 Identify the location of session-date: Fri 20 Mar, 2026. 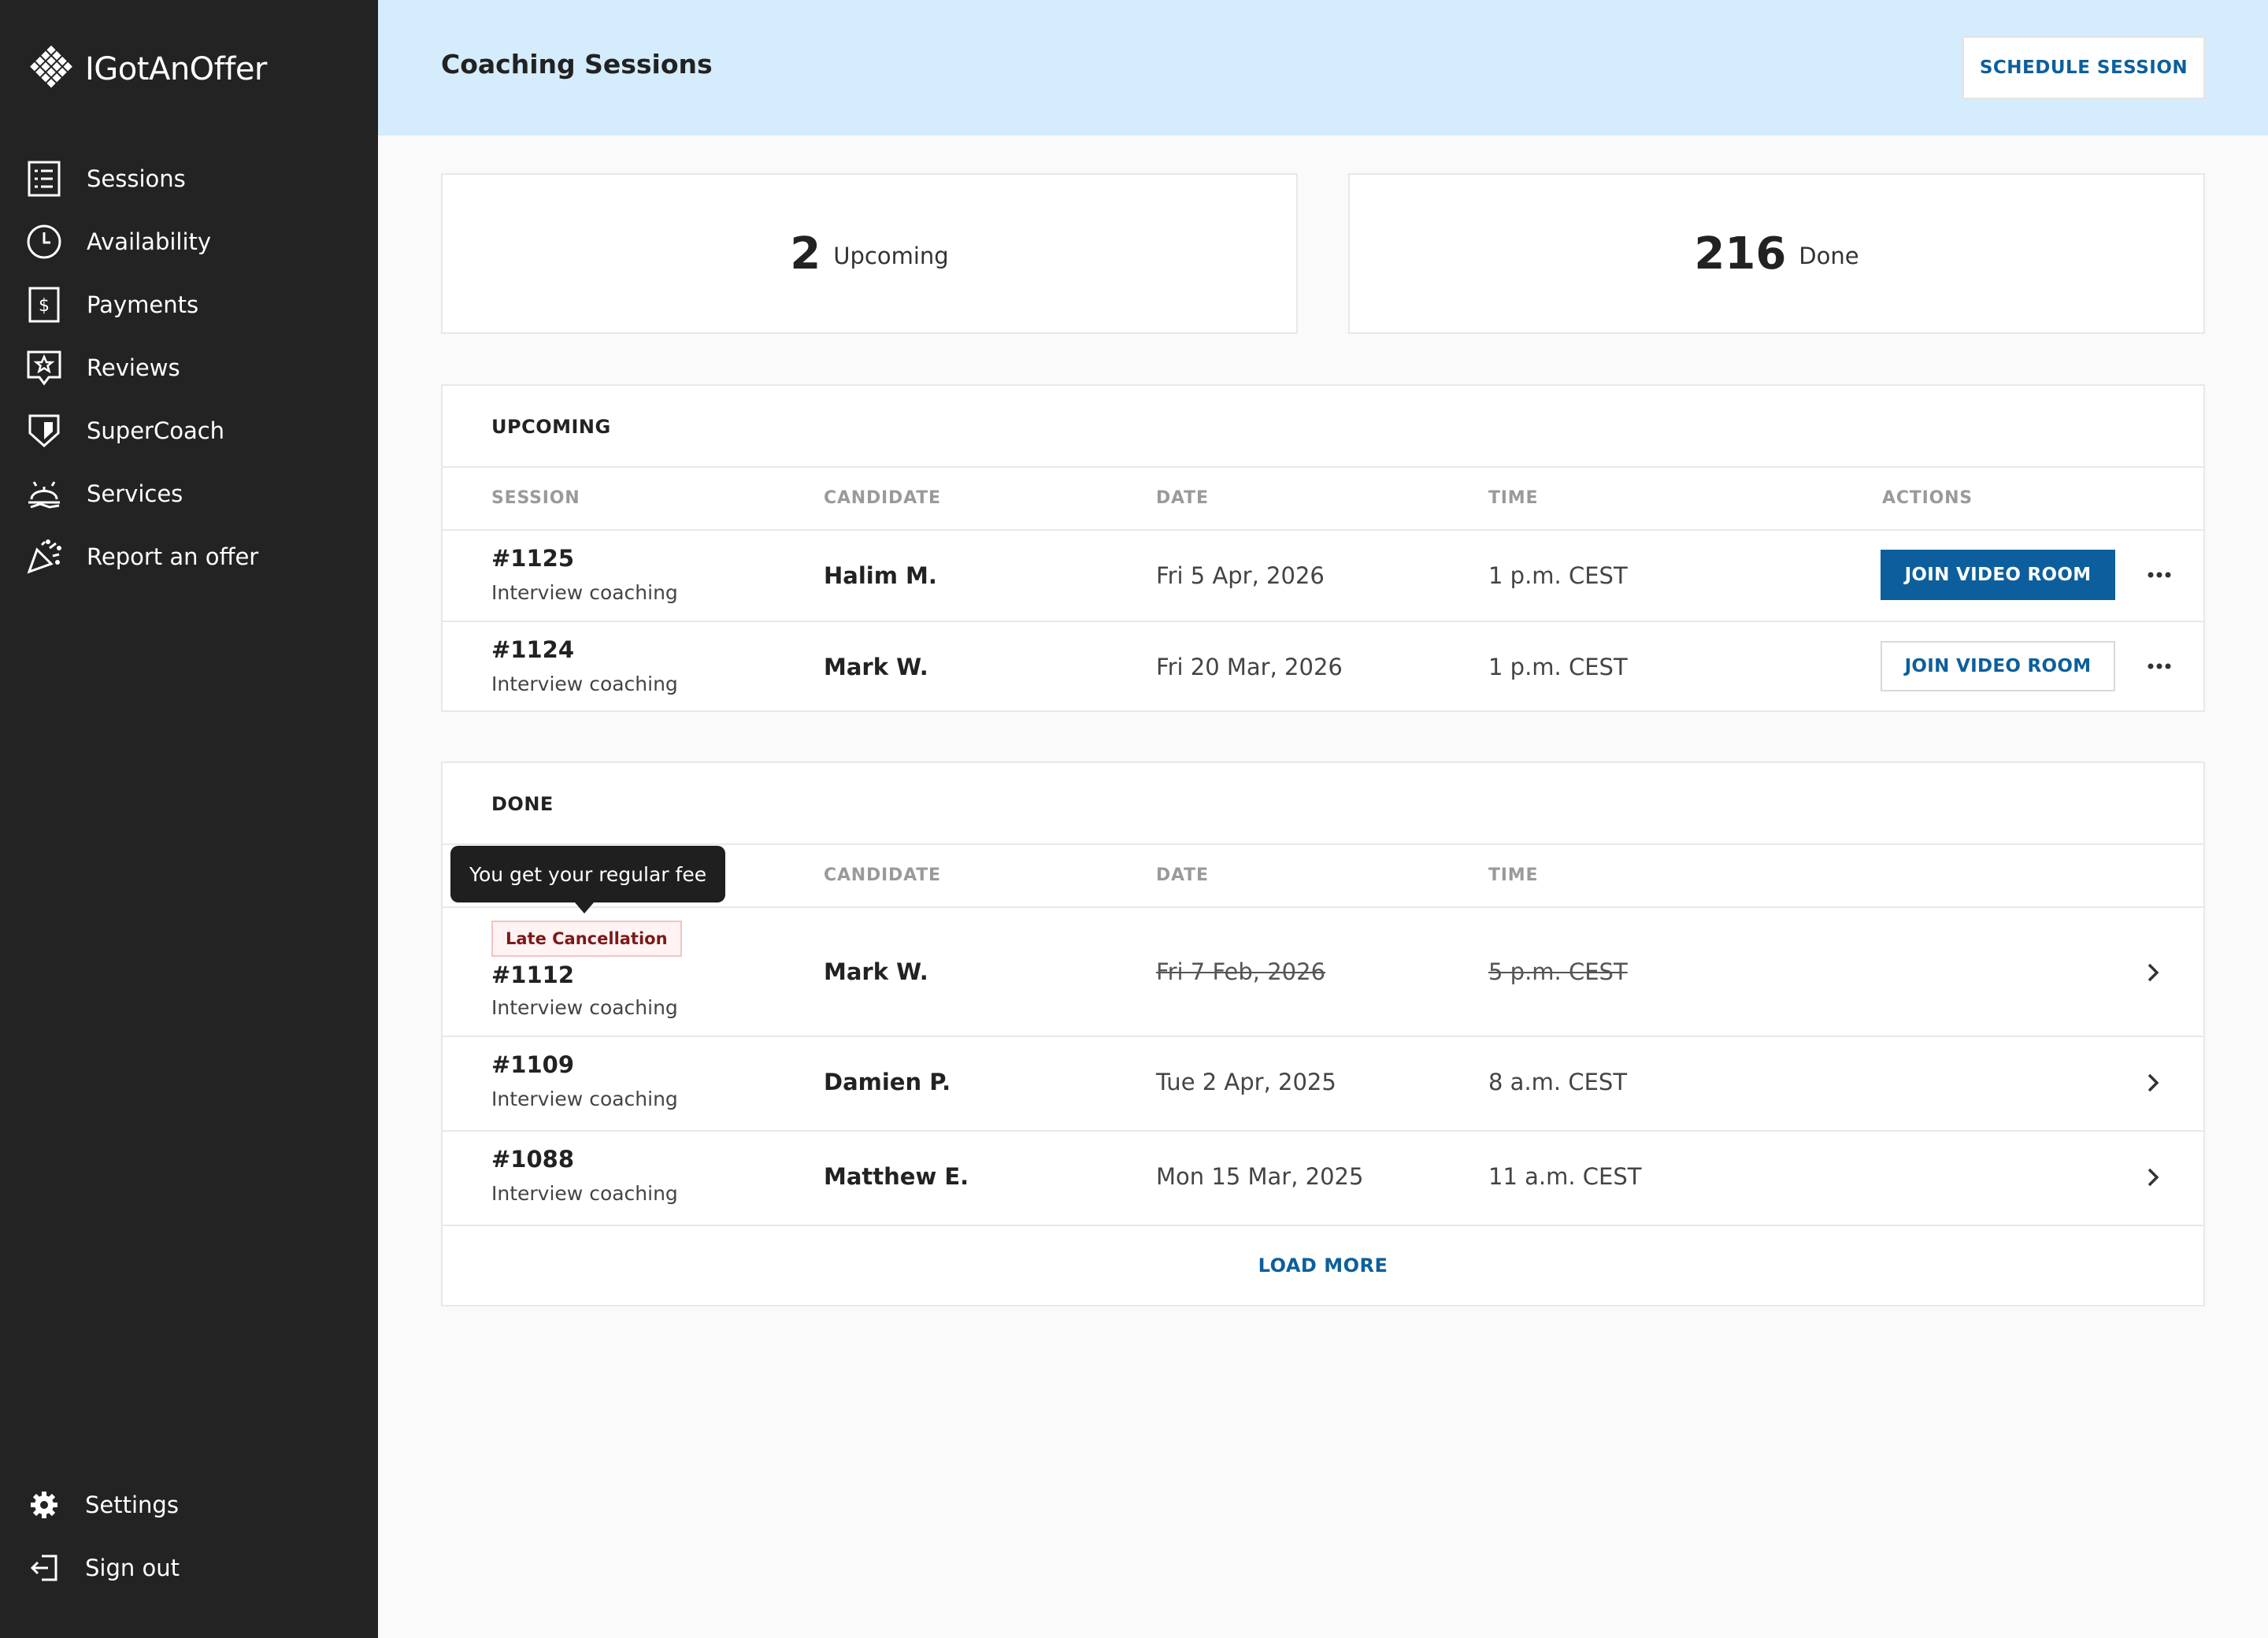
(1249, 667).